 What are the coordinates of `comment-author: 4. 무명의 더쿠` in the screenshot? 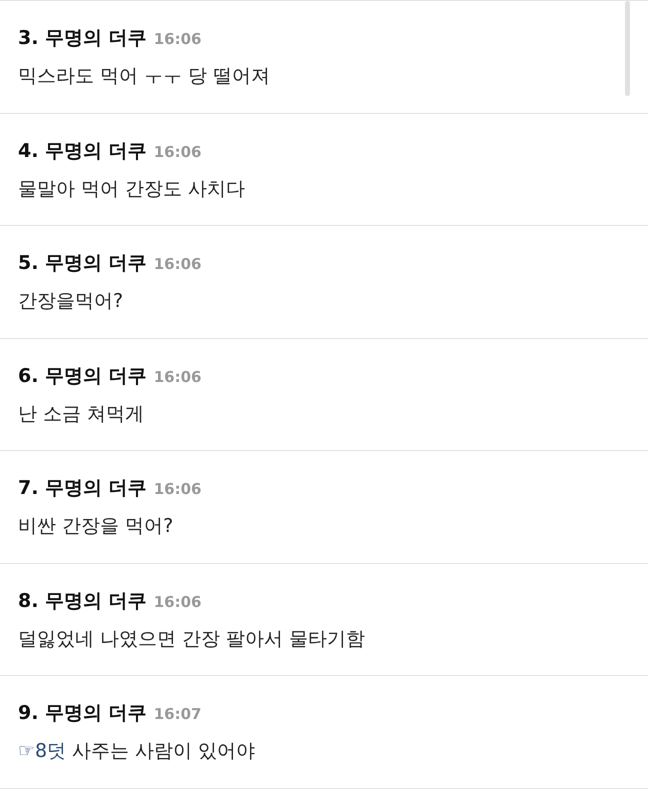 It's located at (82, 151).